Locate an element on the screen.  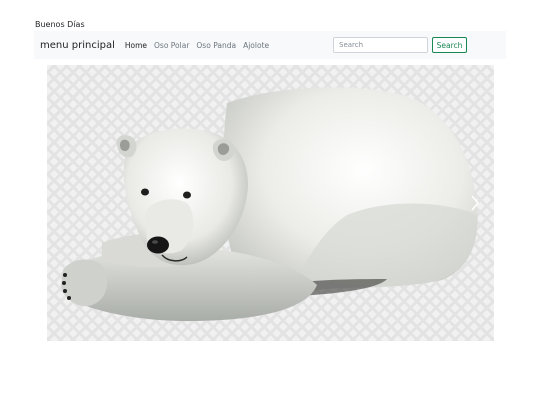
nav-links: Home Oso Polar Oso Panda Ajolote is located at coordinates (200, 45).